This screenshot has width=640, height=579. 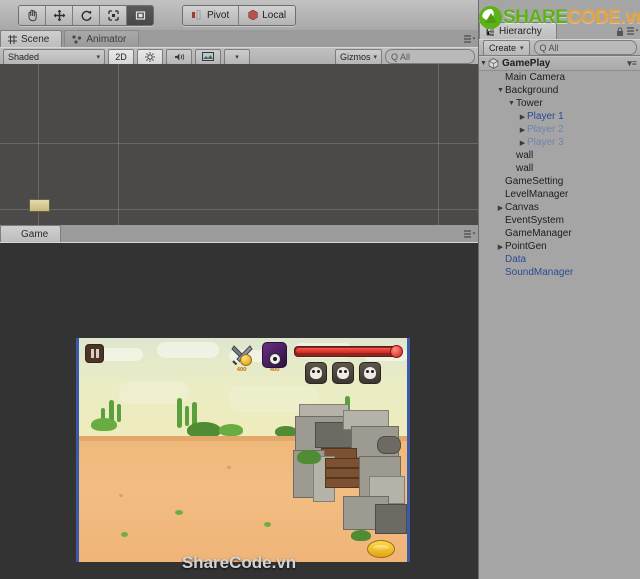 I want to click on scene-root-label: GamePlay, so click(x=526, y=63).